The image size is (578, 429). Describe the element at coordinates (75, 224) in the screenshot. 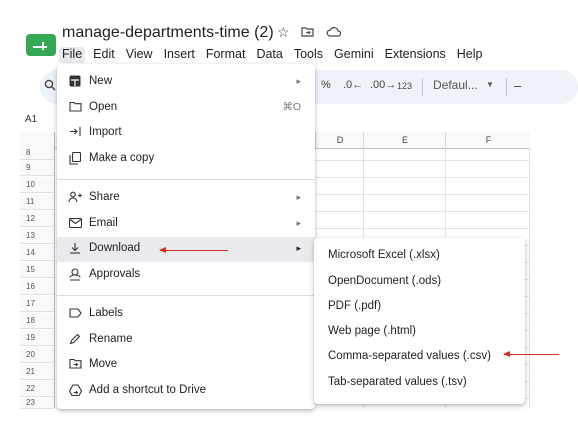

I see `email-icon` at that location.